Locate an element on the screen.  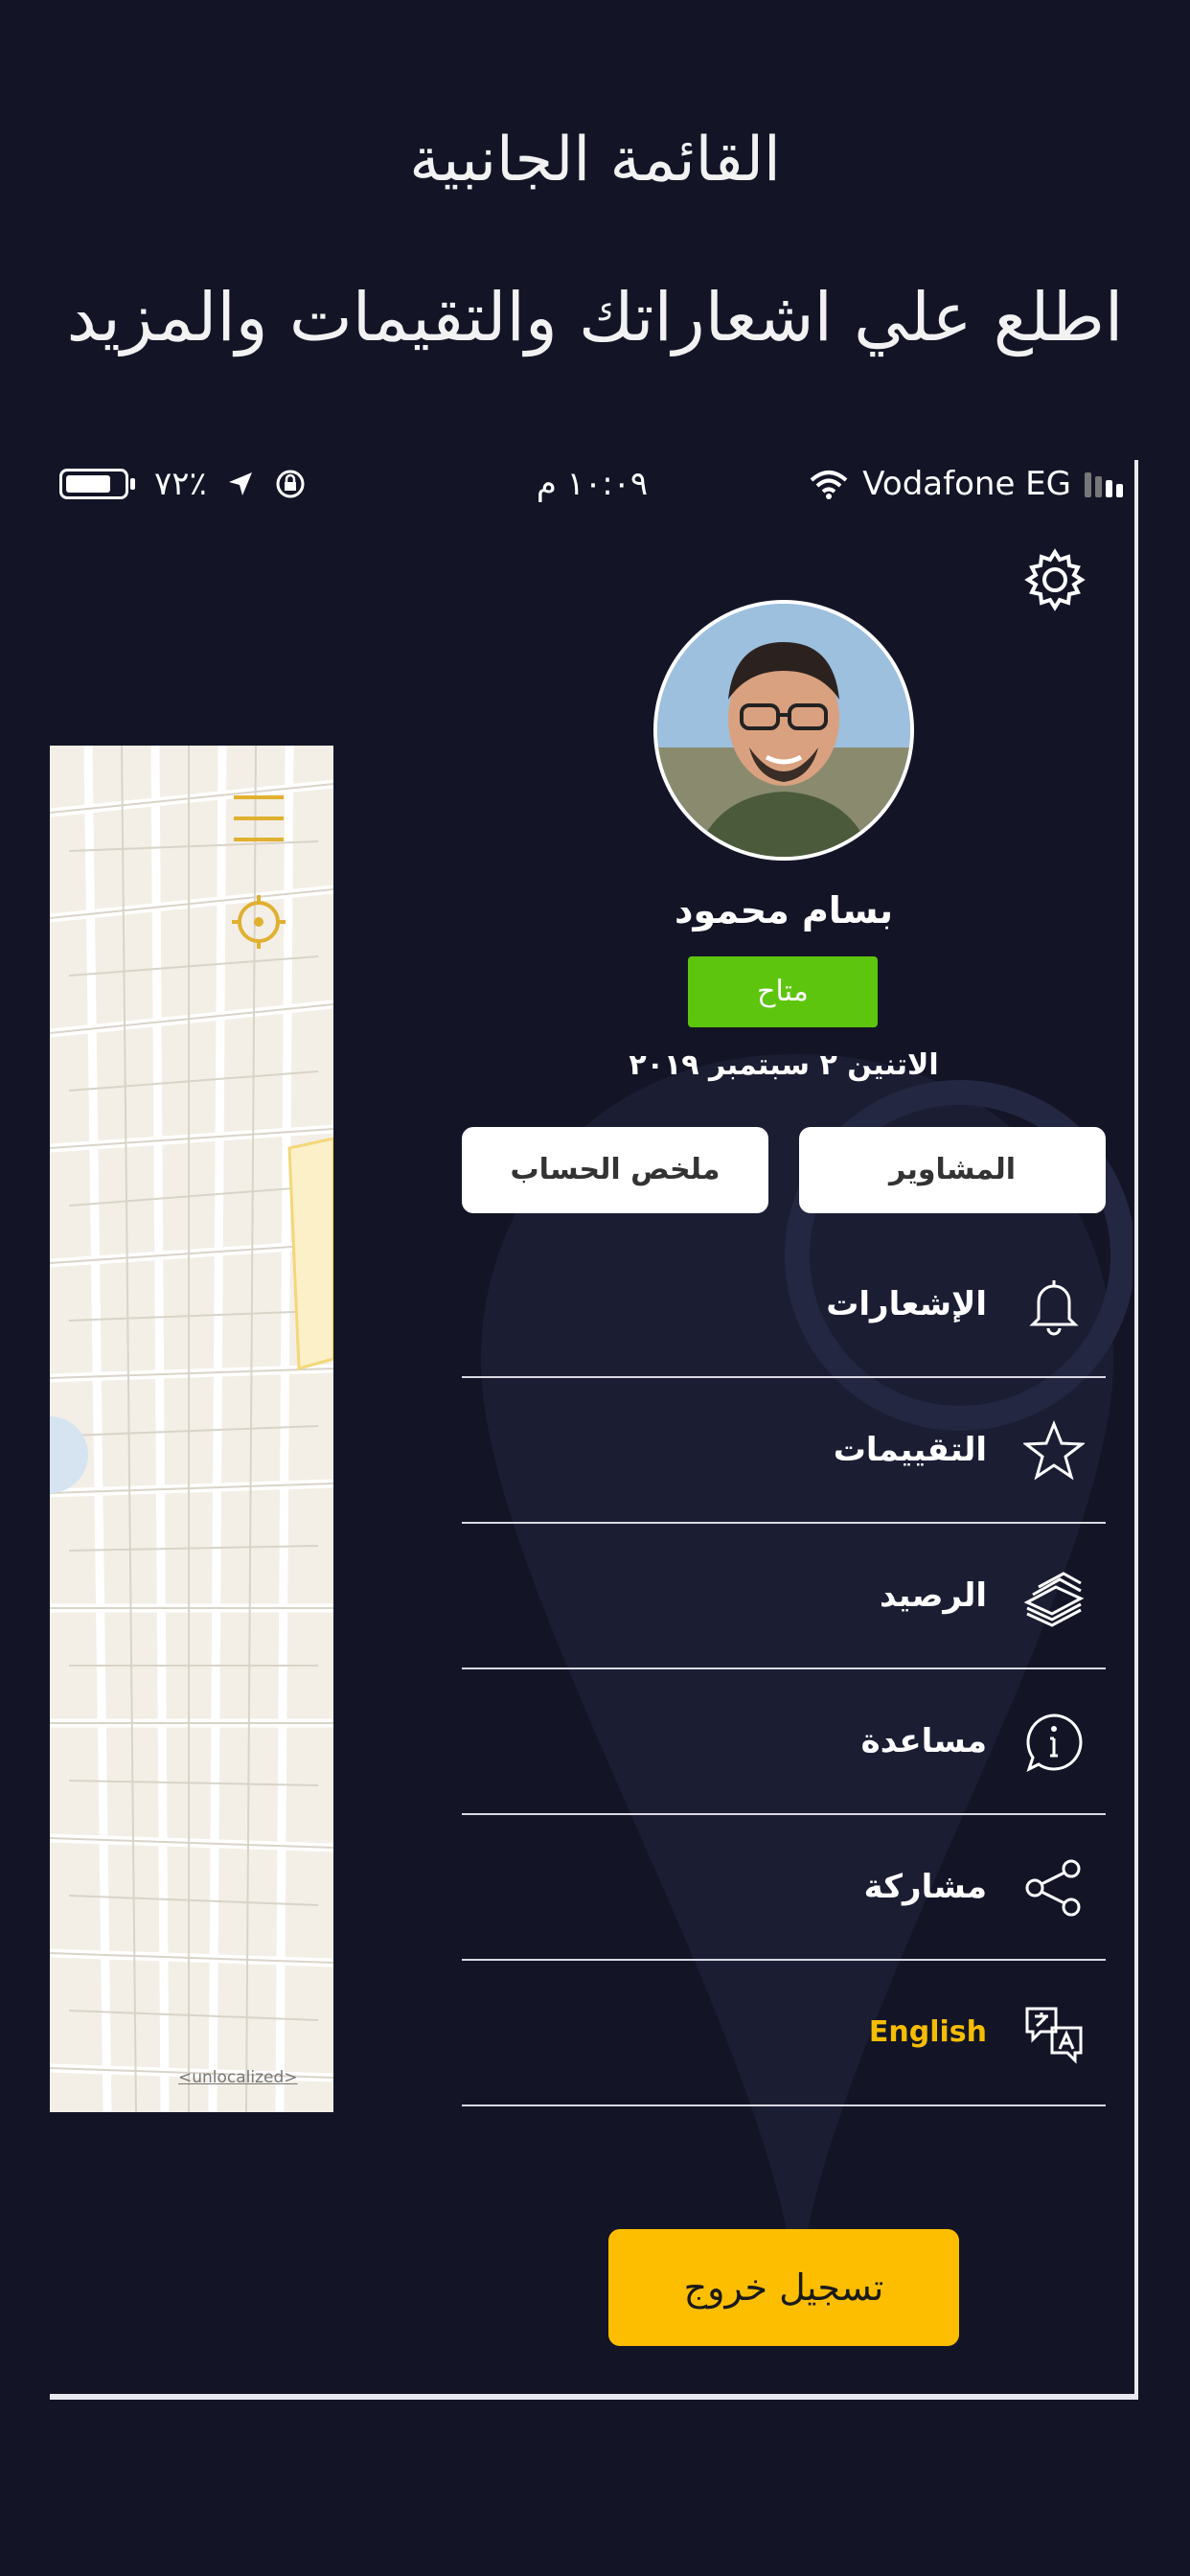
availability-status-button: متاح is located at coordinates (783, 992).